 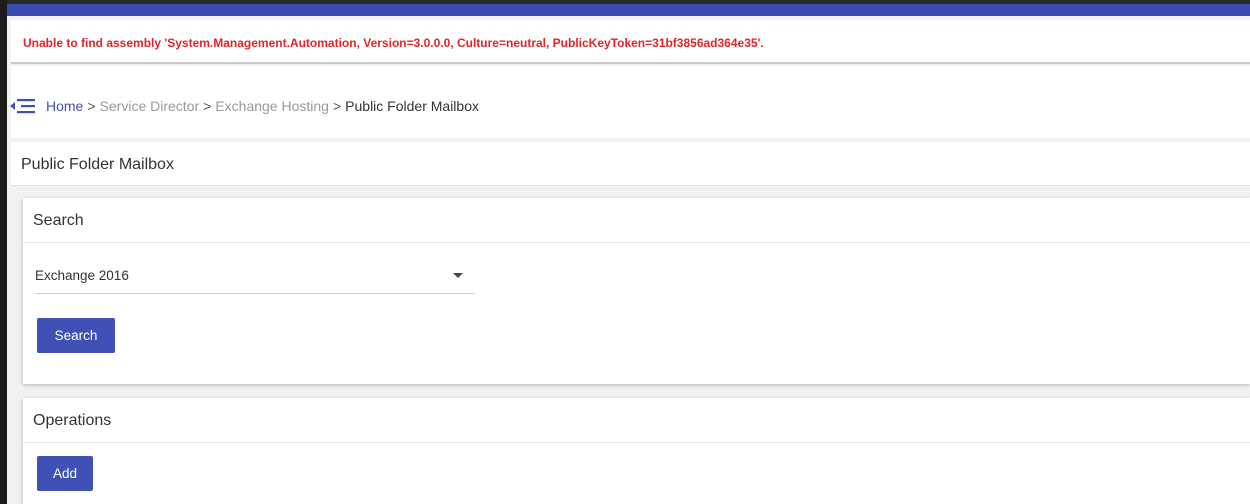 I want to click on operations-card-title: Operations, so click(x=72, y=420).